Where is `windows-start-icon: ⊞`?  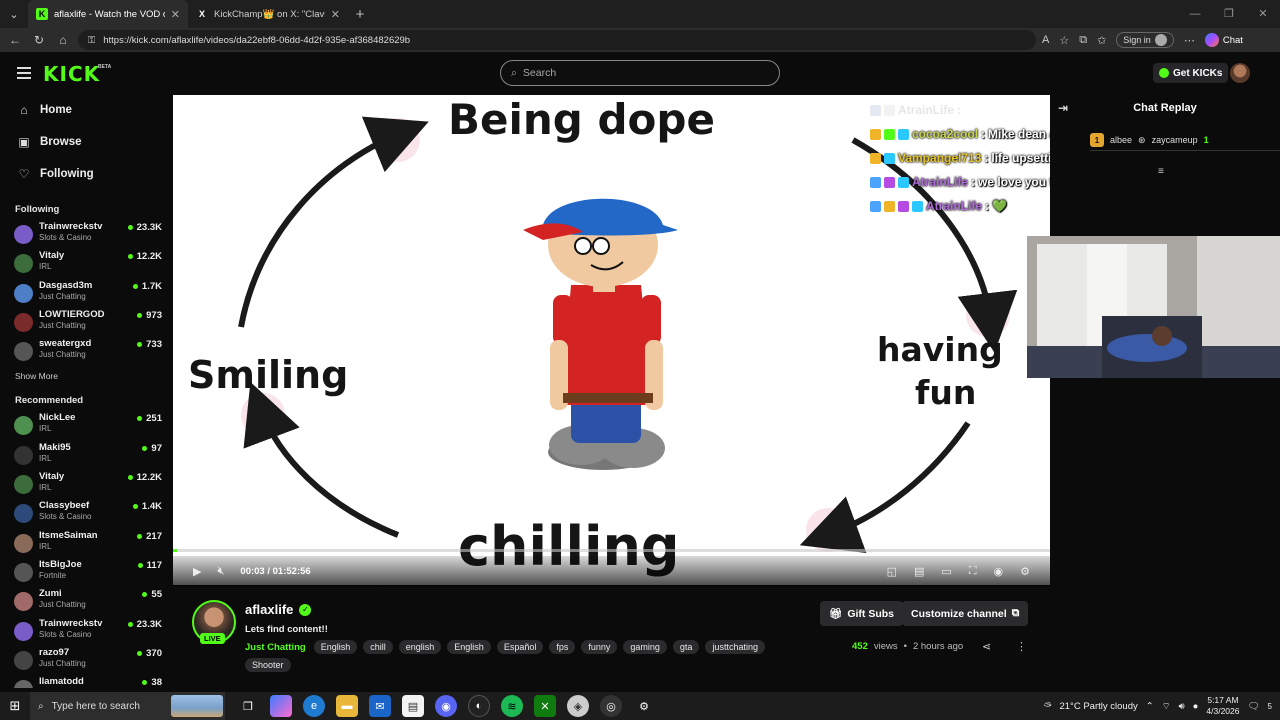
windows-start-icon: ⊞ is located at coordinates (15, 706).